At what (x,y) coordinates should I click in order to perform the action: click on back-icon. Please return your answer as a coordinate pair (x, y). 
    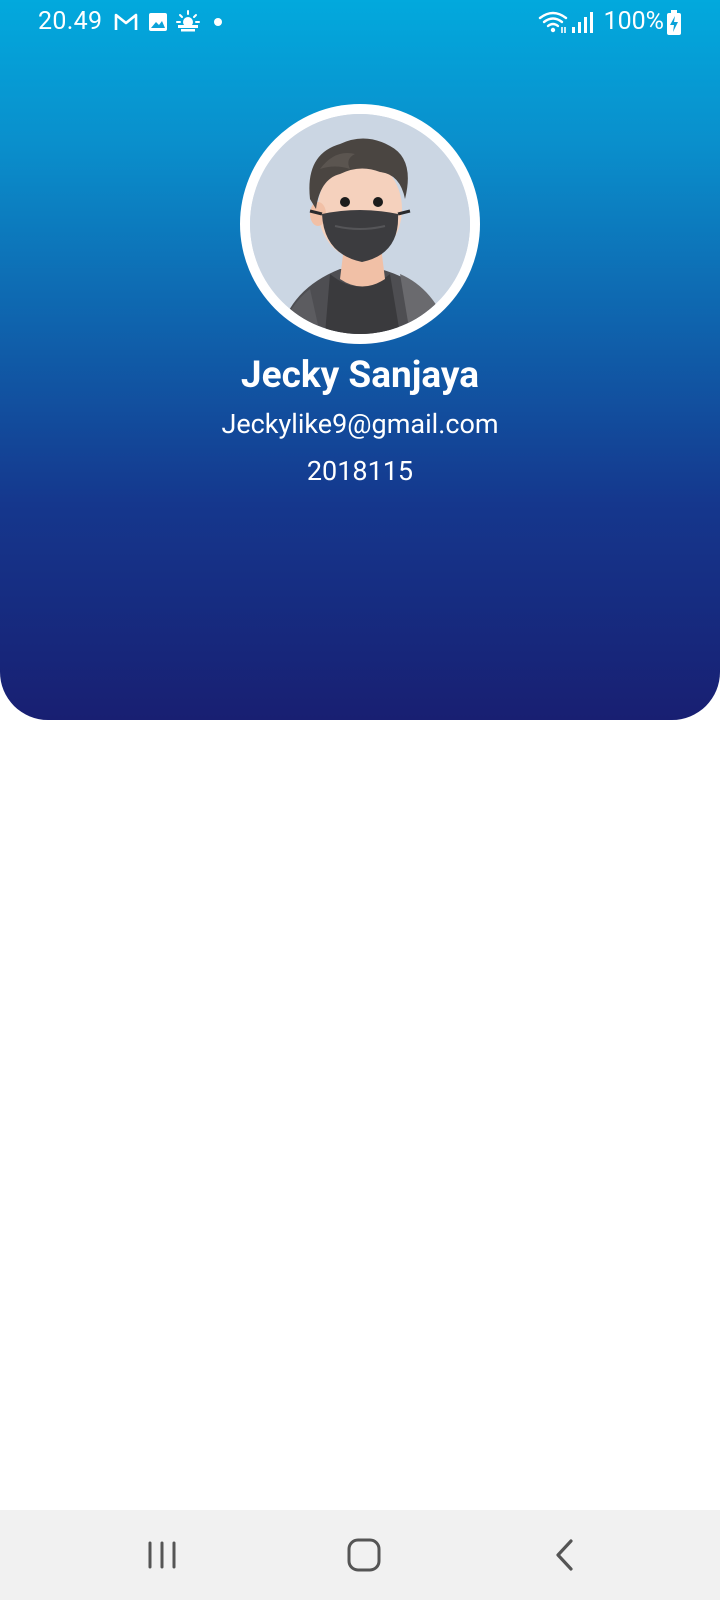
    Looking at the image, I should click on (564, 1555).